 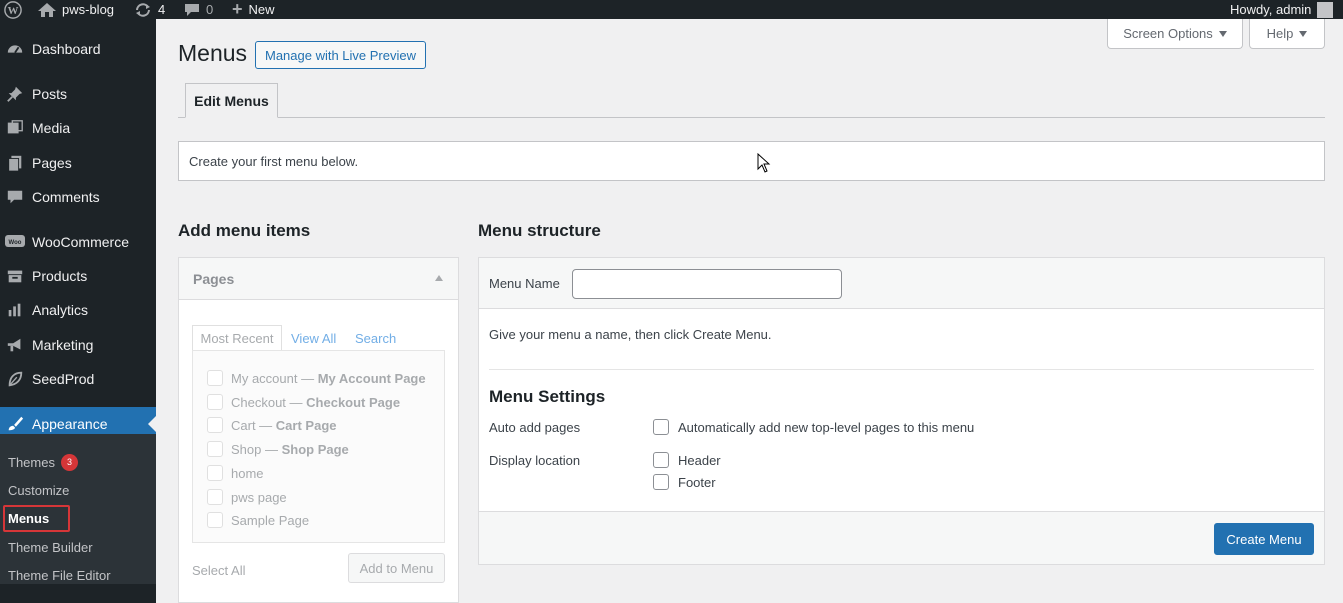 I want to click on sidebar-item-media: Media, so click(x=78, y=128).